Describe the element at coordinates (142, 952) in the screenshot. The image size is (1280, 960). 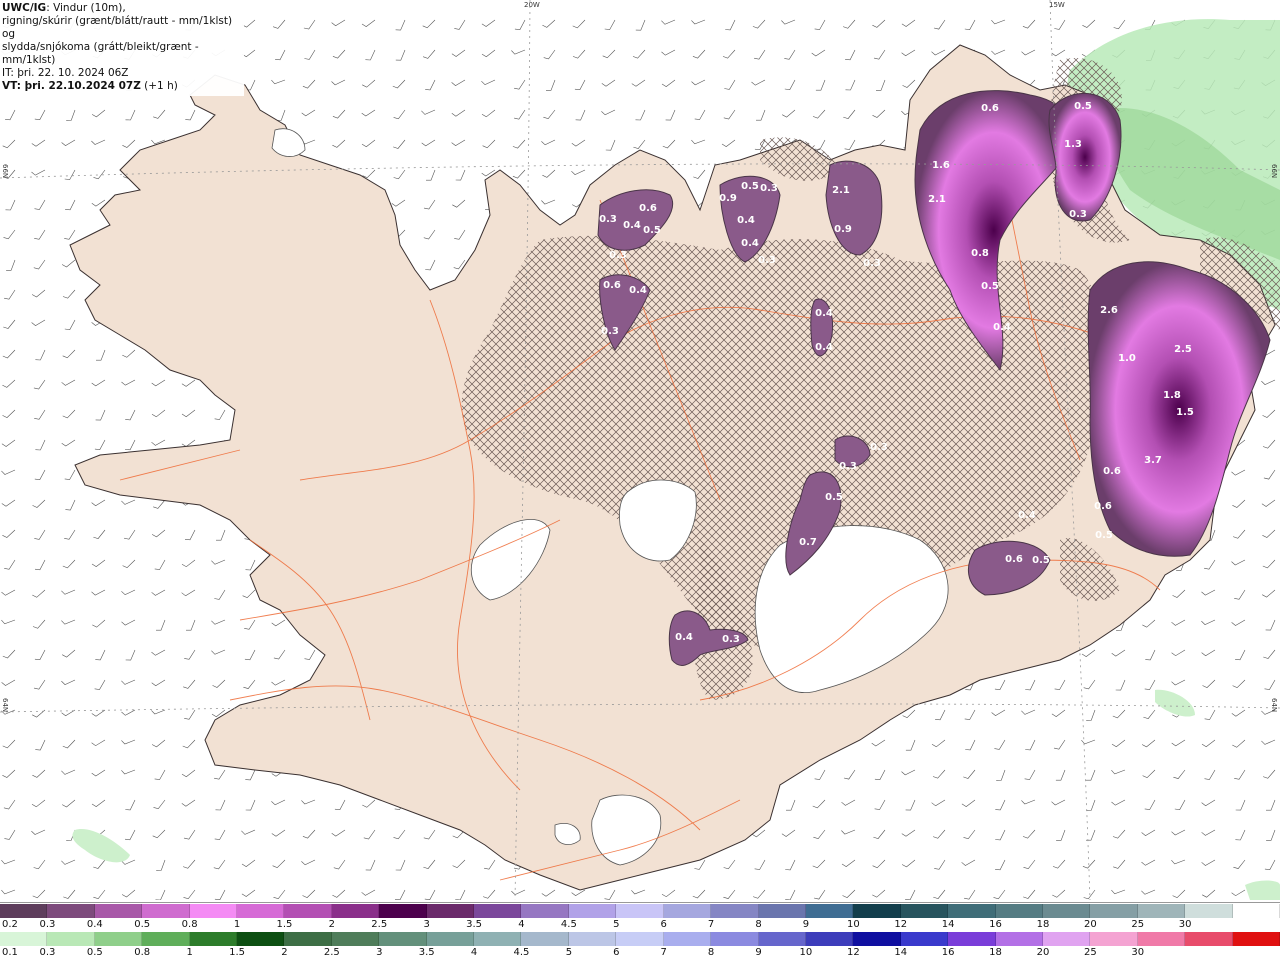
I see `legend-tick-label: 0.8` at that location.